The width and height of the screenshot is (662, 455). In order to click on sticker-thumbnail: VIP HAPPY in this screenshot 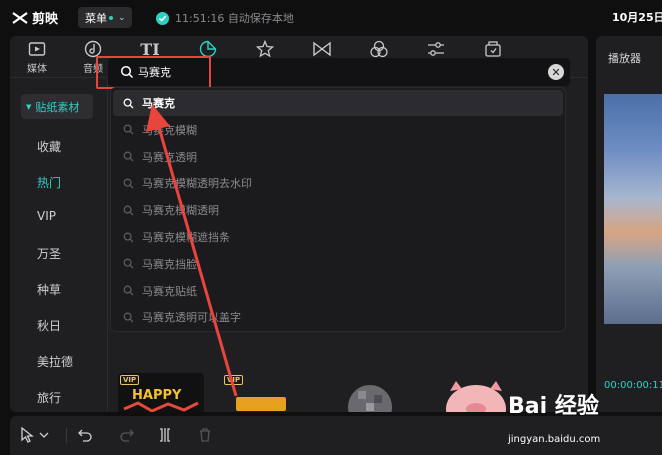, I will do `click(161, 392)`.